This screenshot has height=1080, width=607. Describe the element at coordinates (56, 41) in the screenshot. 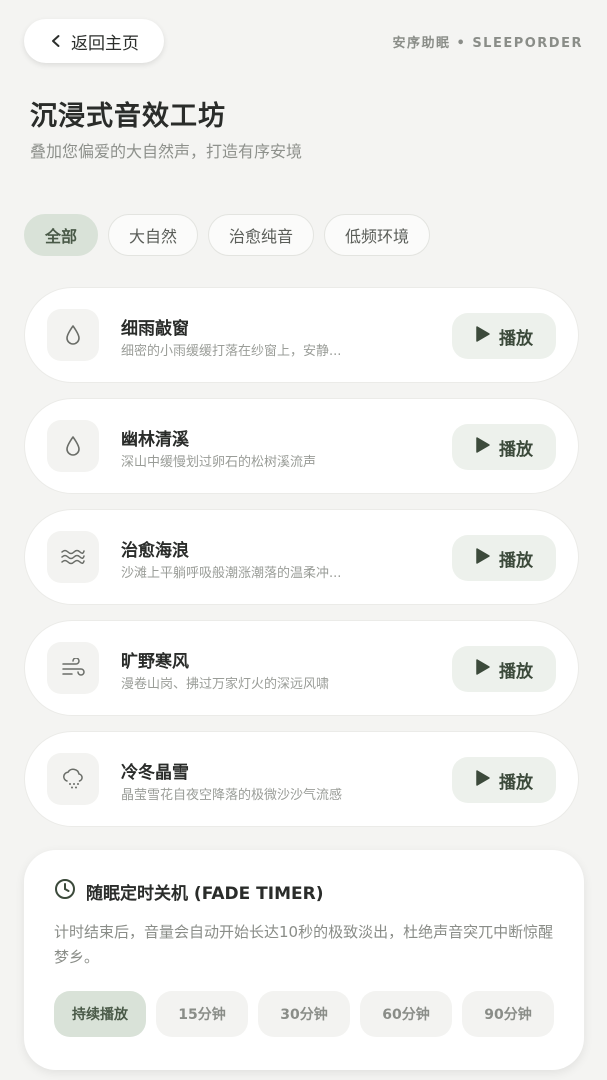

I see `chevron-left-icon` at that location.